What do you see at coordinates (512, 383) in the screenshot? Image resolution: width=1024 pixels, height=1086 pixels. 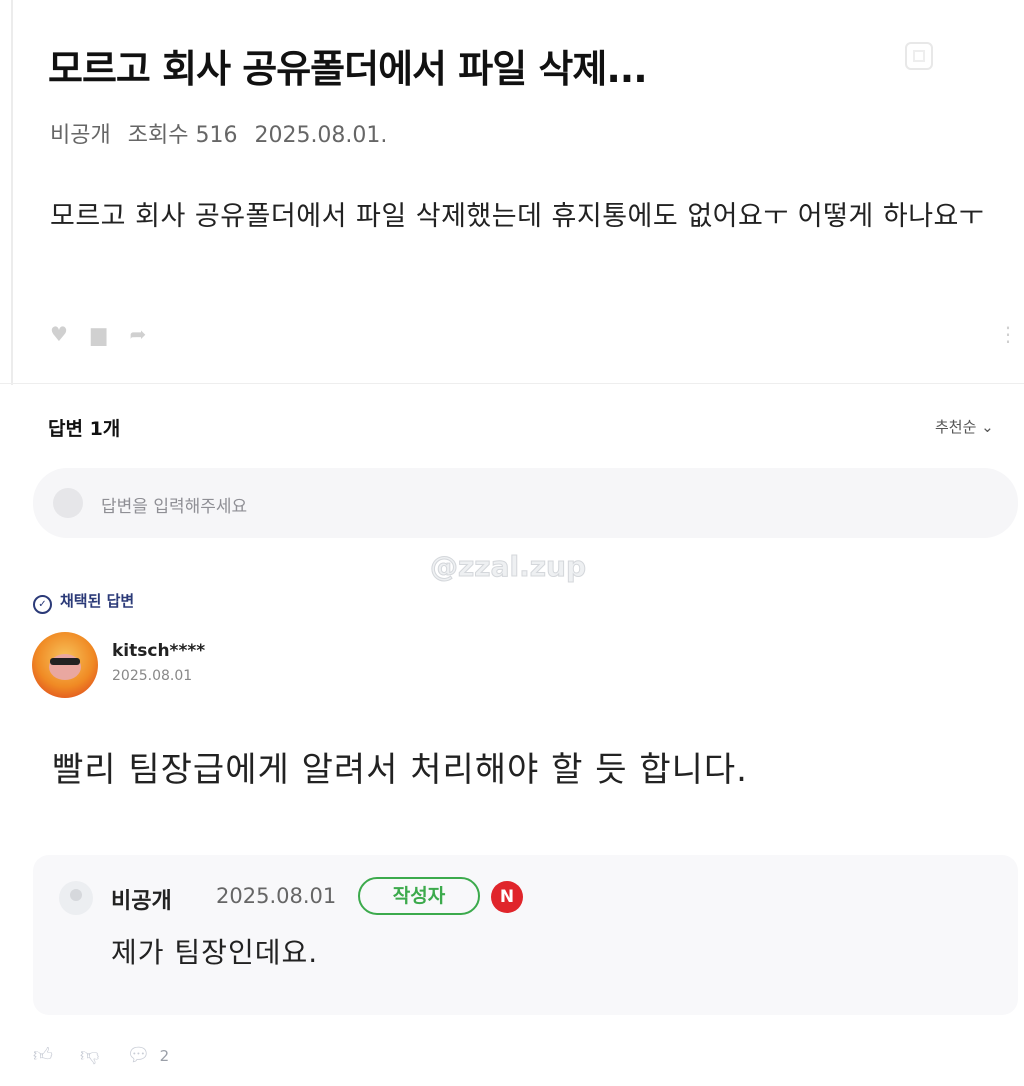 I see `divider` at bounding box center [512, 383].